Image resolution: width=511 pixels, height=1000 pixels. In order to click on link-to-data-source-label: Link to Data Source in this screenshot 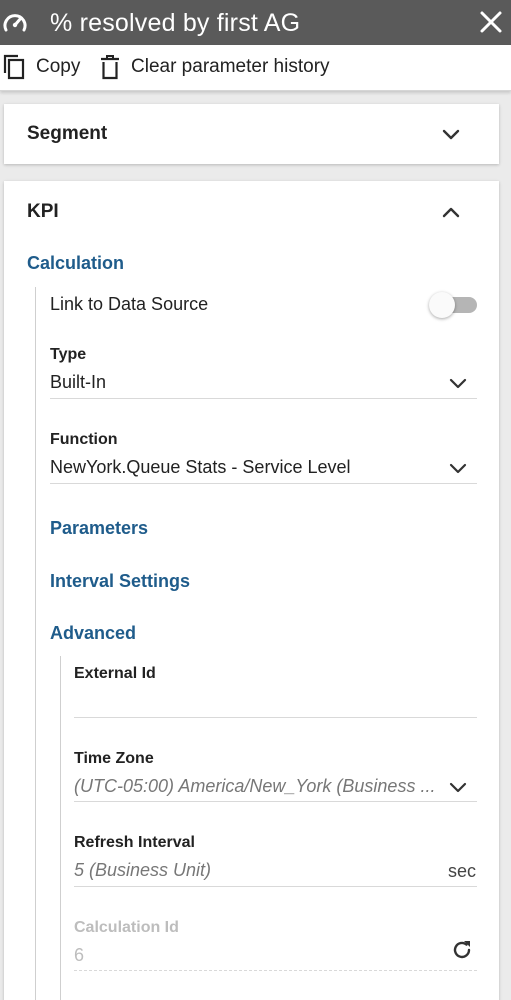, I will do `click(129, 304)`.